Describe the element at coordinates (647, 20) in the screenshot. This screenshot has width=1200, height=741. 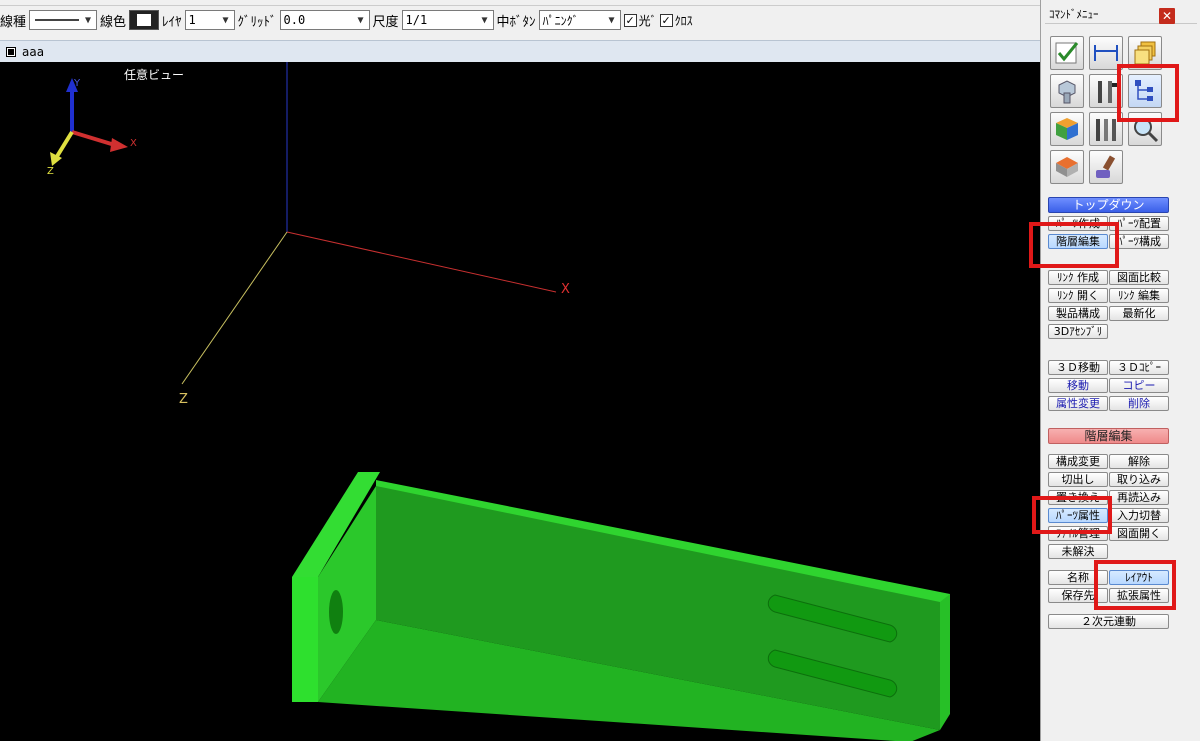
I see `light-label: 光ﾞ` at that location.